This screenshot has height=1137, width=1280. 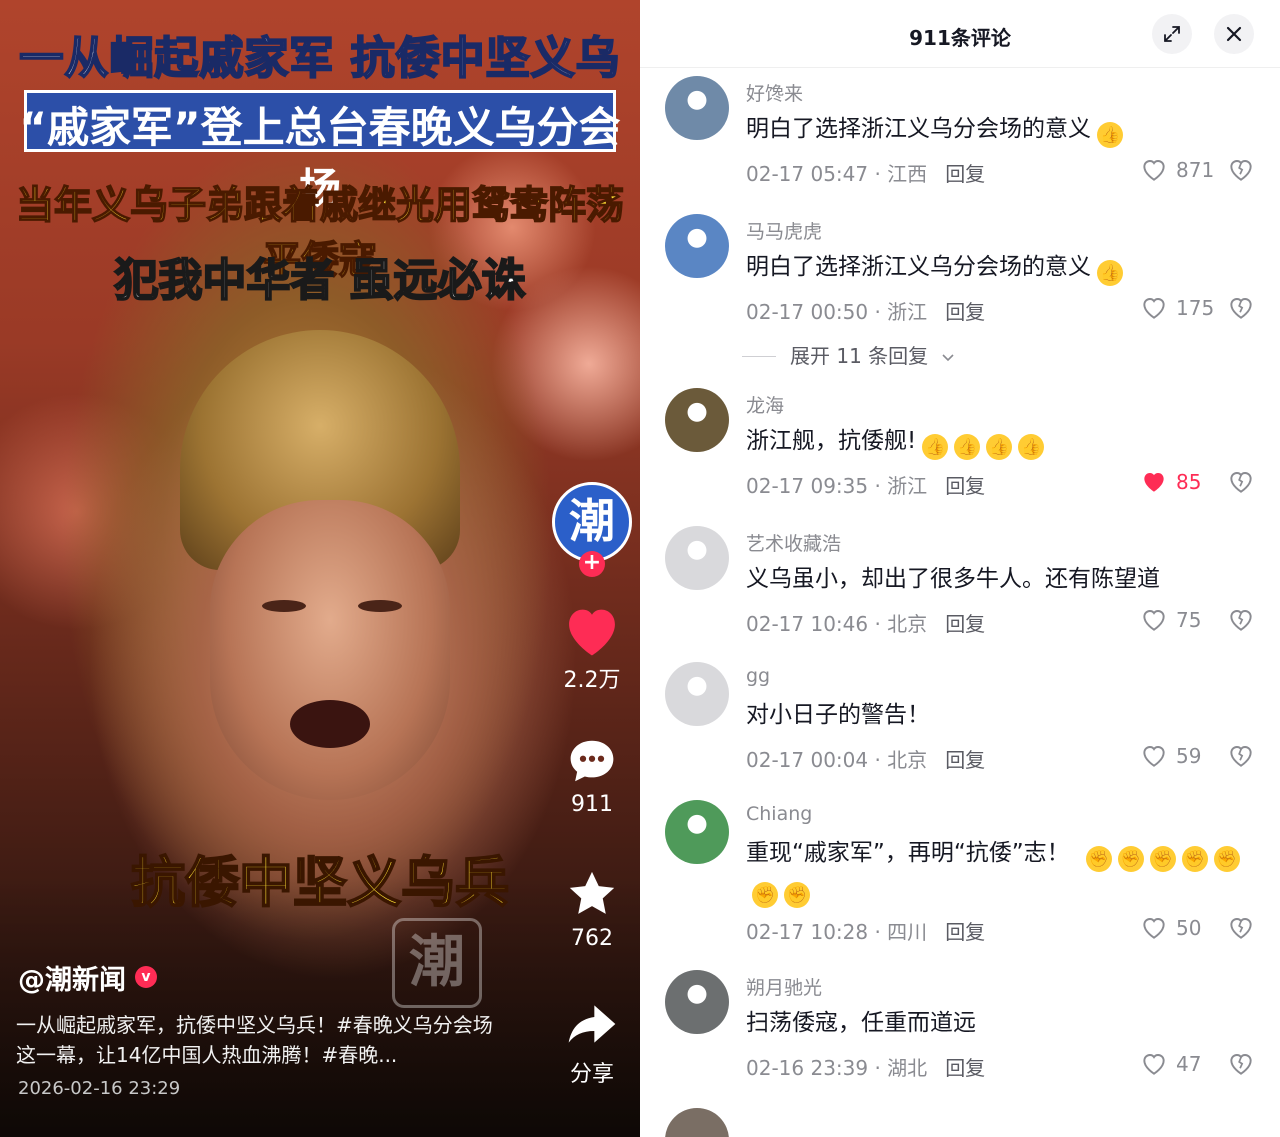 I want to click on comment-text: 对小日子的警告！, so click(x=1001, y=715).